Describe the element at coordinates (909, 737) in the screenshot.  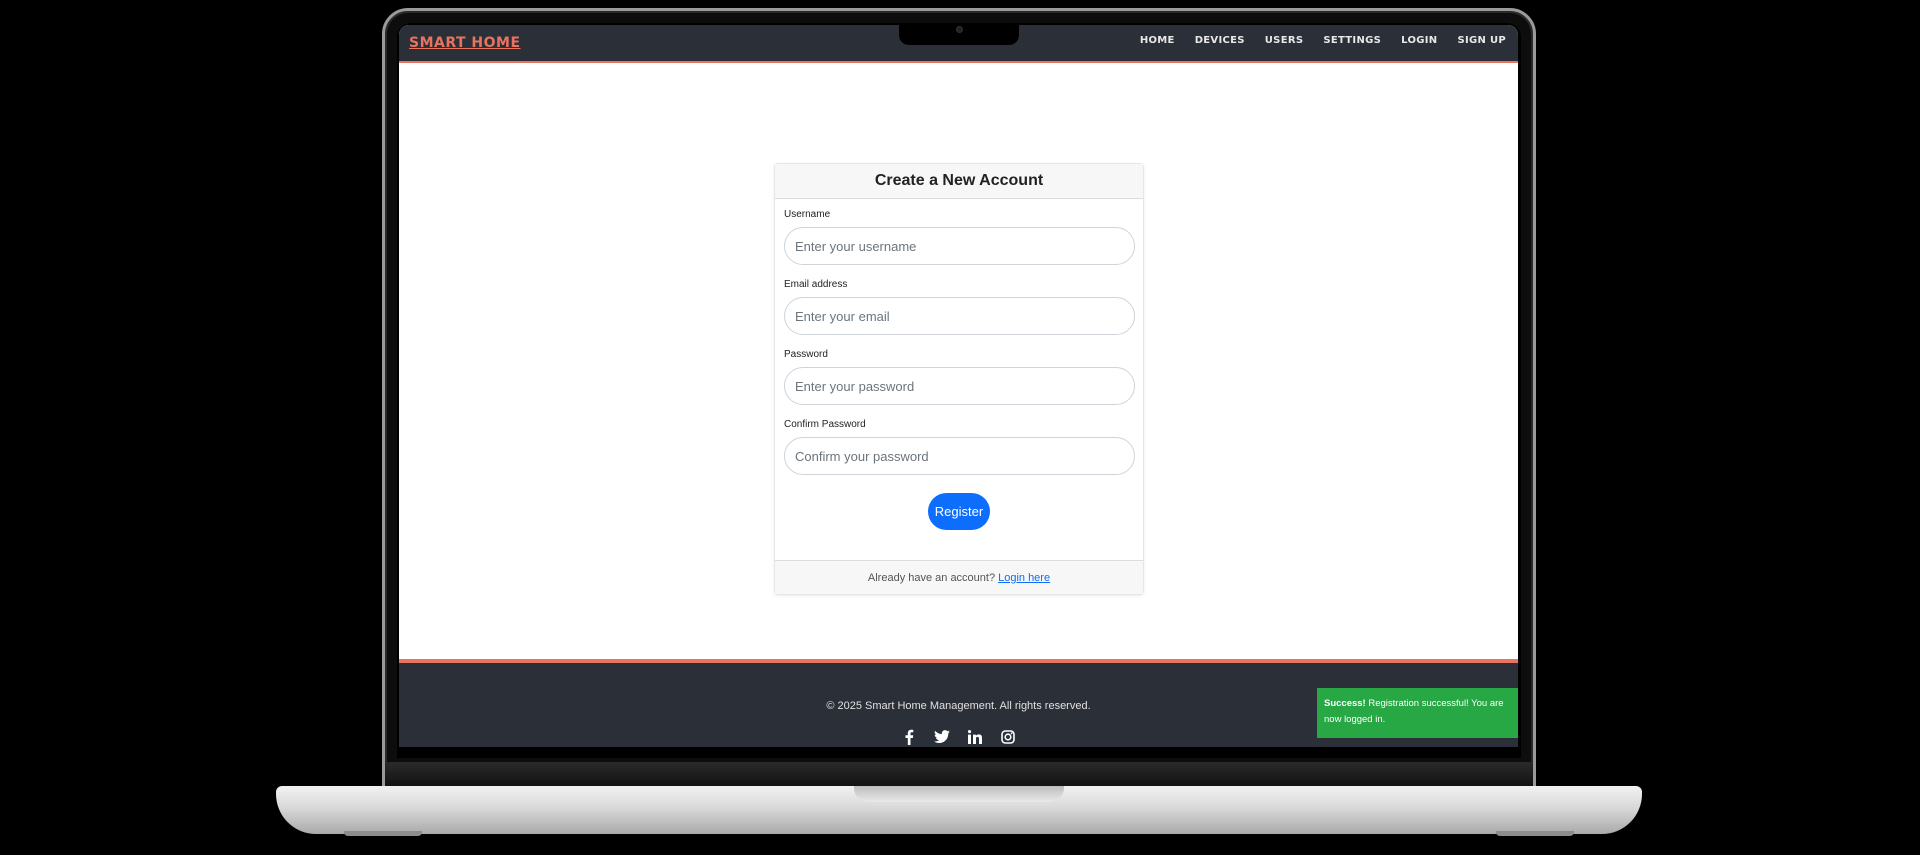
I see `facebook-icon` at that location.